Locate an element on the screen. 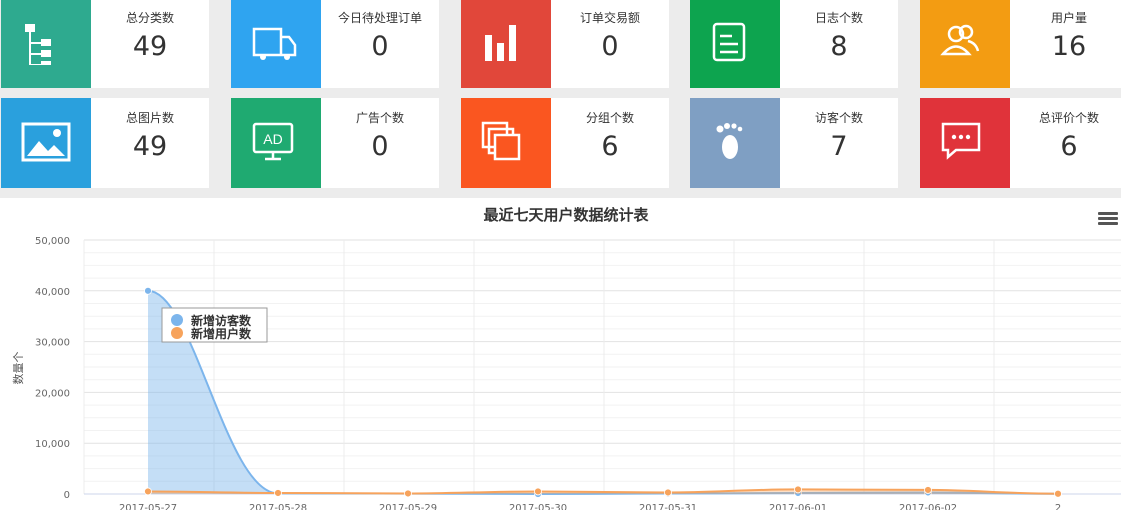 The height and width of the screenshot is (510, 1121). users-icon is located at coordinates (965, 44).